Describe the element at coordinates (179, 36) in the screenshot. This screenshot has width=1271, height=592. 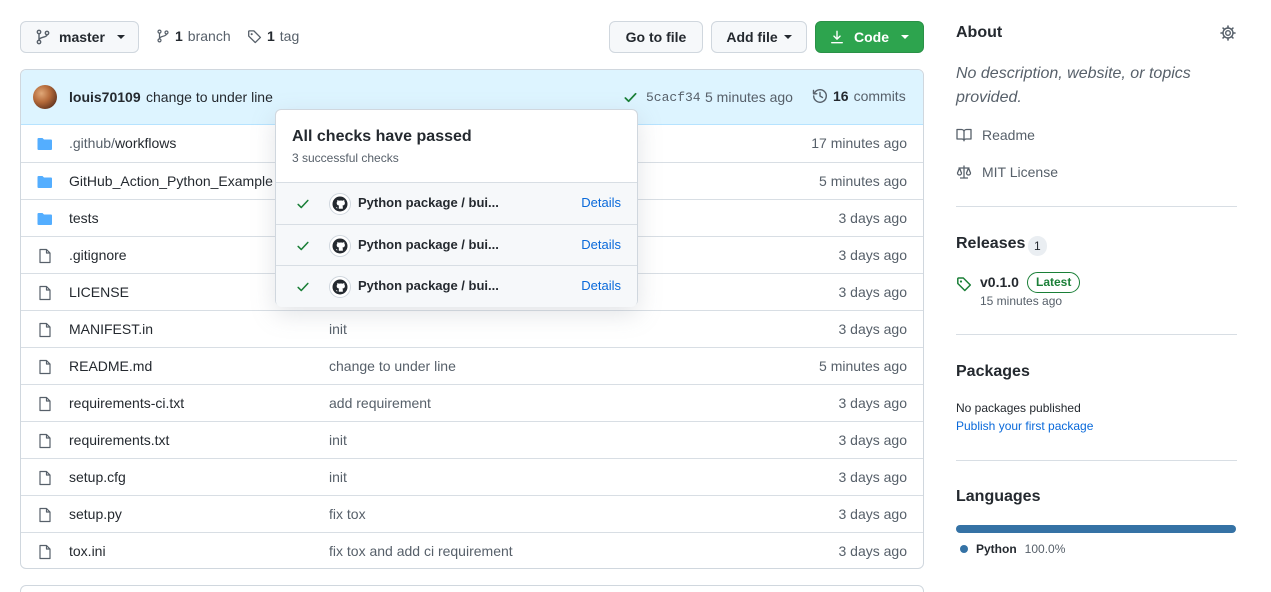
I see `branch-count: 1` at that location.